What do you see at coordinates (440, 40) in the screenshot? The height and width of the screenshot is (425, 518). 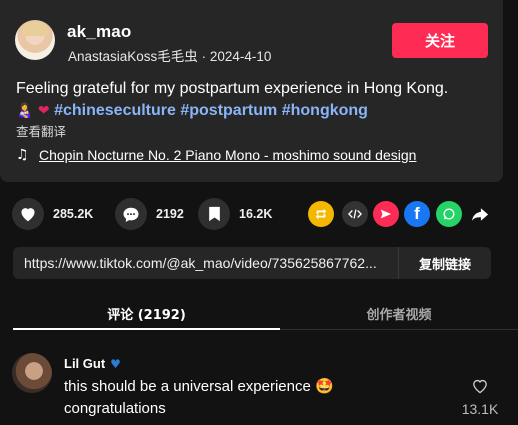 I see `follow-button: 关注` at bounding box center [440, 40].